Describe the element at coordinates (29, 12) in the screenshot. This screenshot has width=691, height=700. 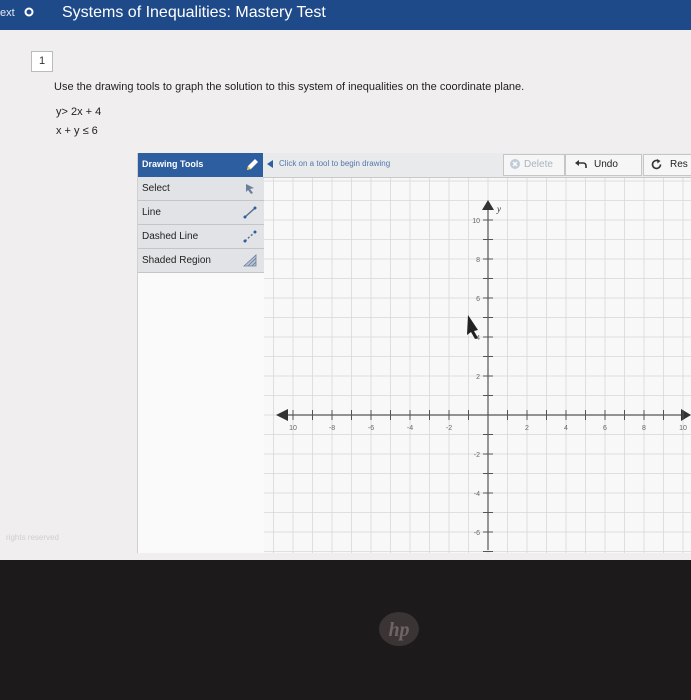
I see `circle-icon` at that location.